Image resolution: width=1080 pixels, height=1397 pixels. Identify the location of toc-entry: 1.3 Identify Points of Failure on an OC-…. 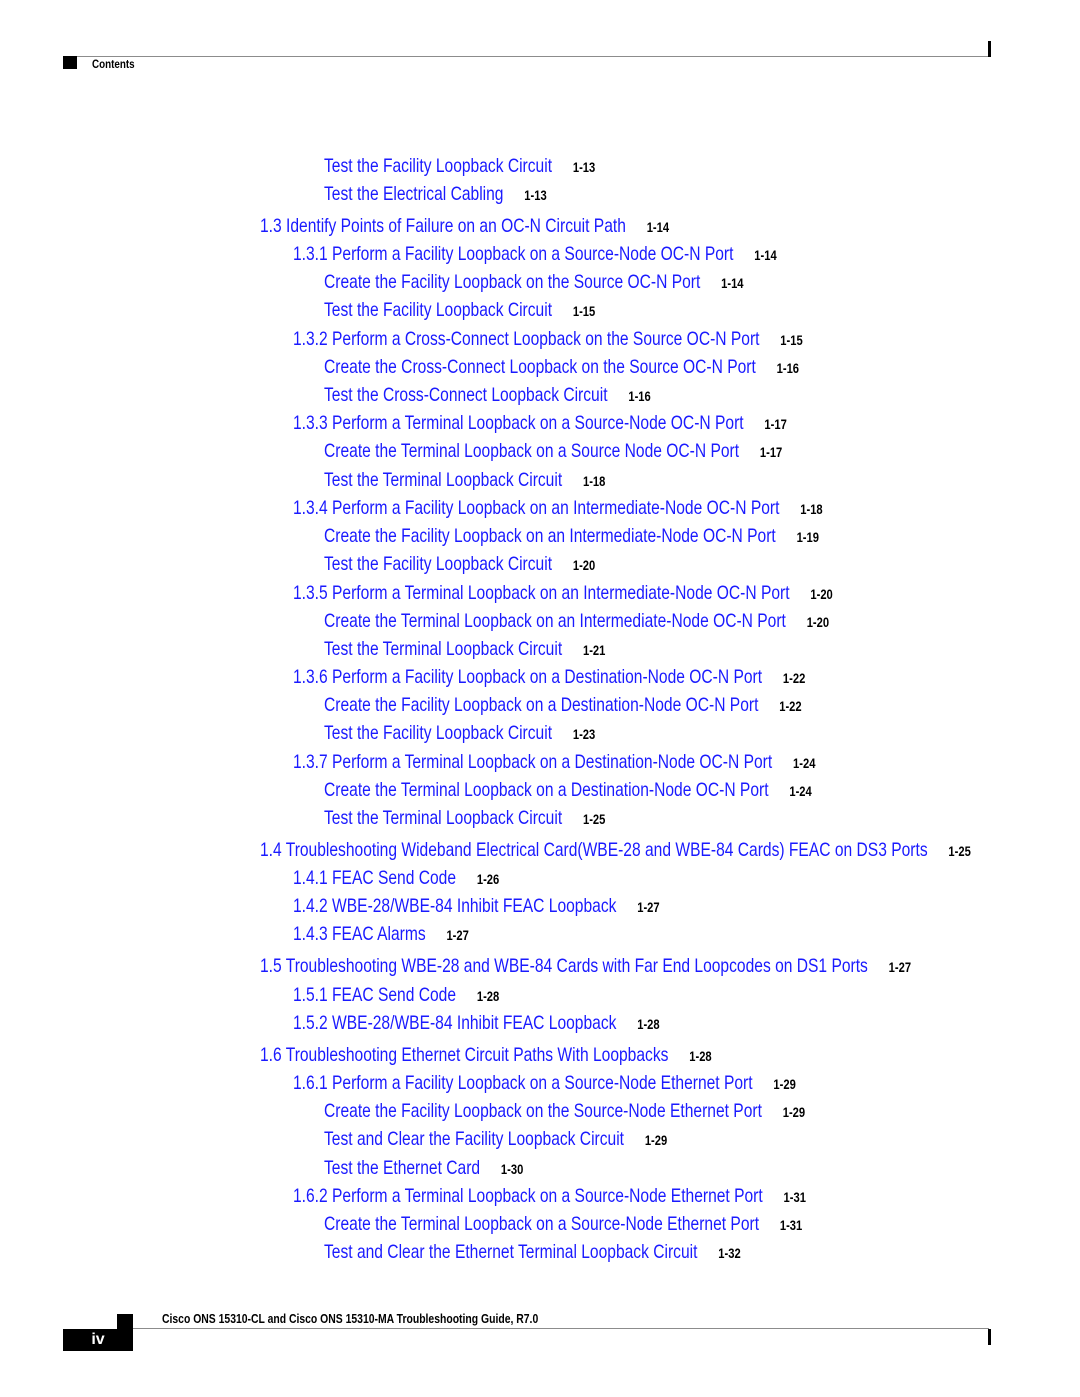
(464, 227).